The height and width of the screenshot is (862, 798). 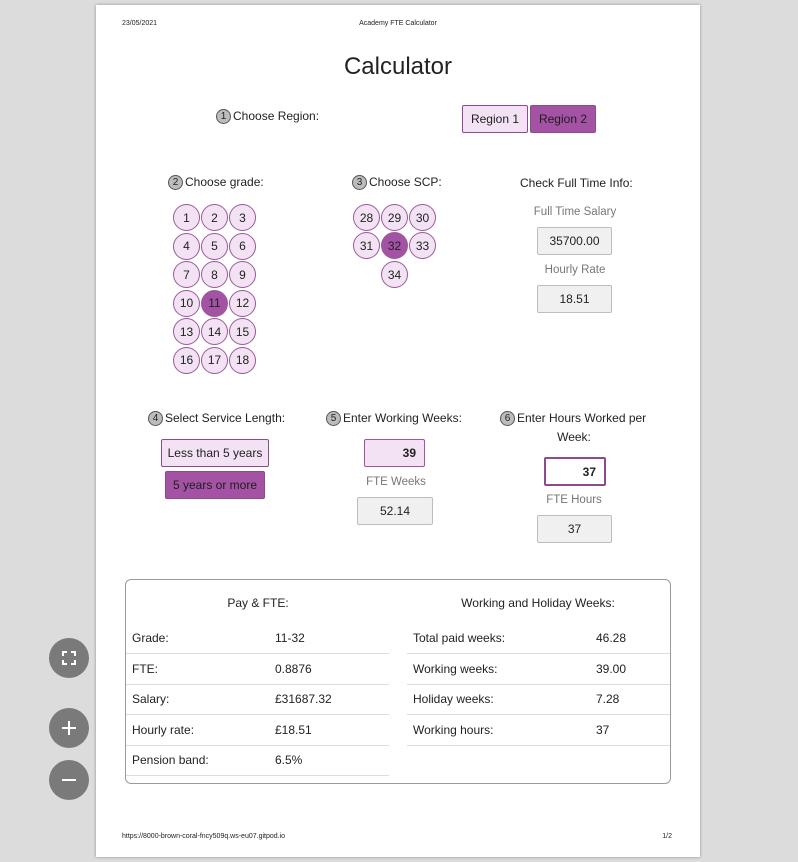 What do you see at coordinates (223, 116) in the screenshot?
I see `step-number-badge: 1` at bounding box center [223, 116].